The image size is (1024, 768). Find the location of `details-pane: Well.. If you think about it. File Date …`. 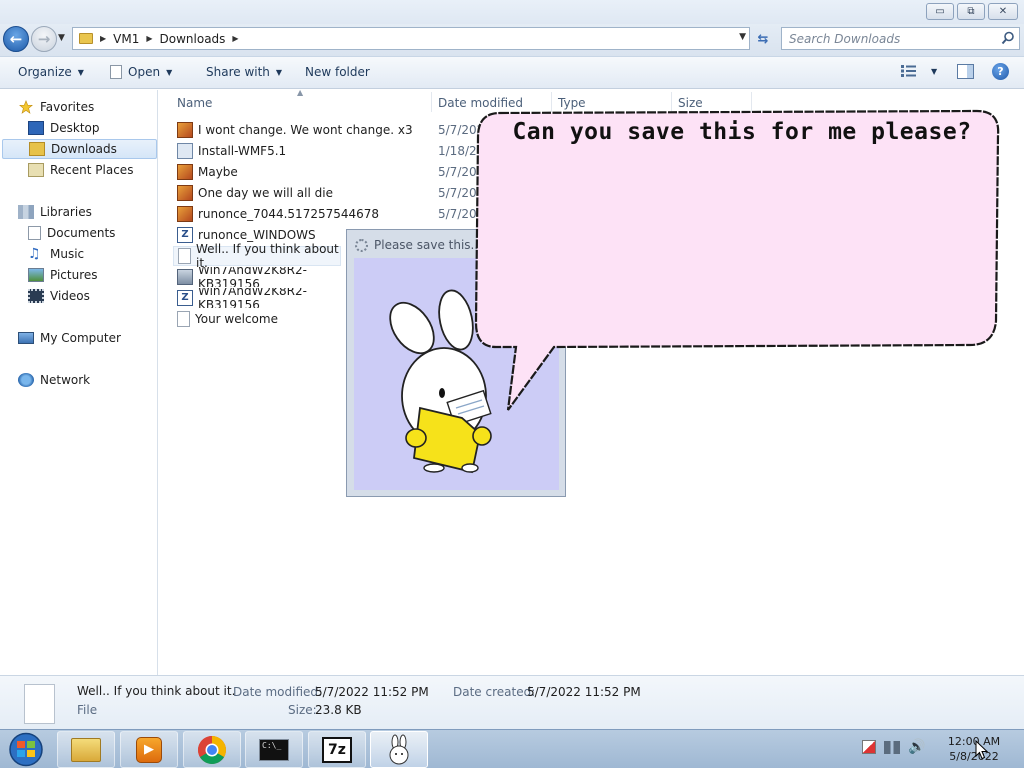

details-pane: Well.. If you think about it. File Date … is located at coordinates (512, 702).